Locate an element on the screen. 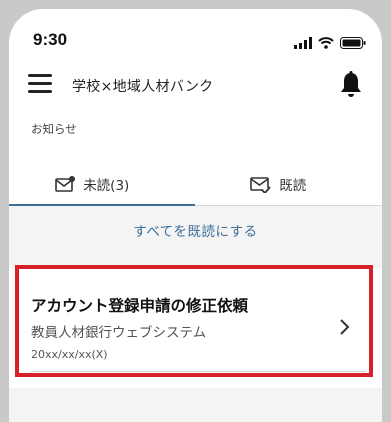  mark-all-area: すべてを既読にする is located at coordinates (195, 237).